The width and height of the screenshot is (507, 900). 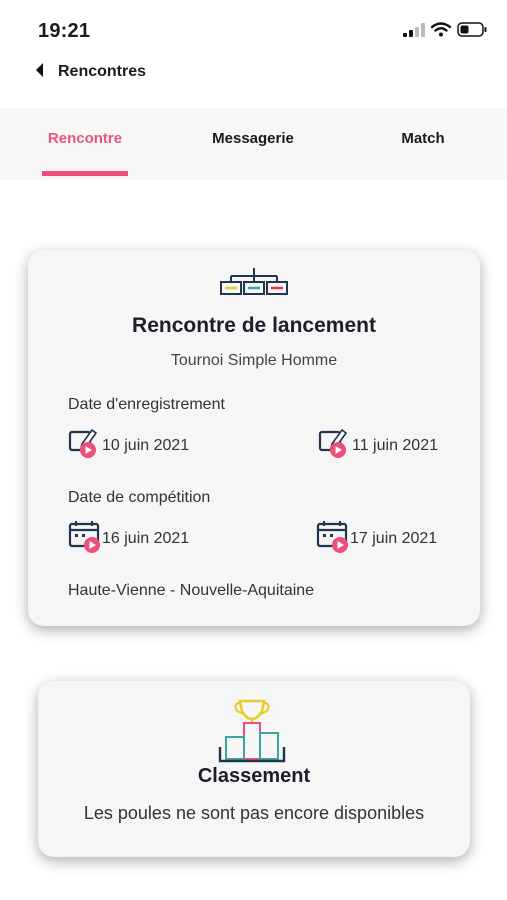 I want to click on tab-rencontre: Rencontre, so click(x=85, y=138).